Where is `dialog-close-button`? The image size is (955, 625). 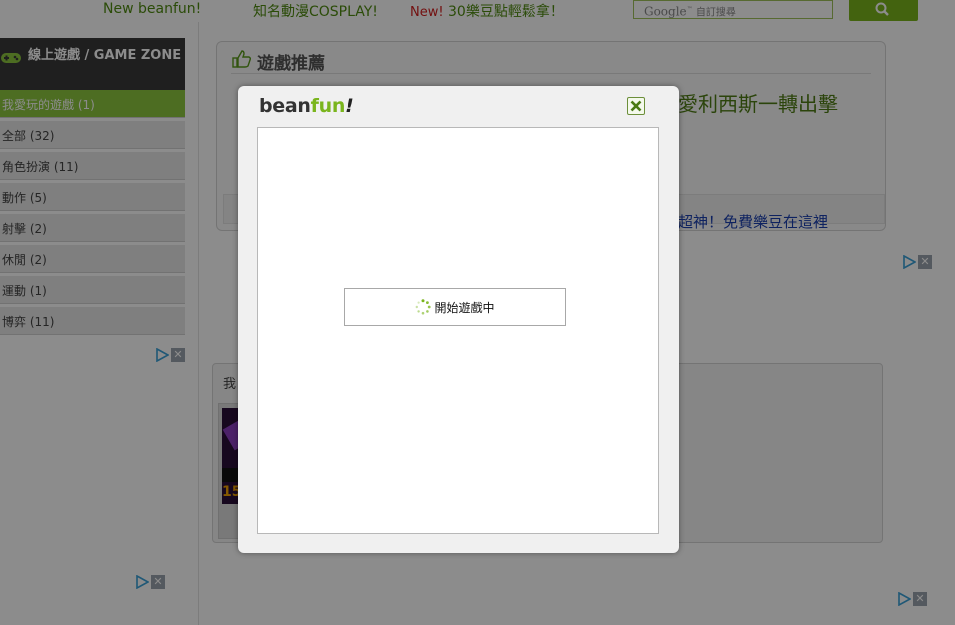 dialog-close-button is located at coordinates (636, 106).